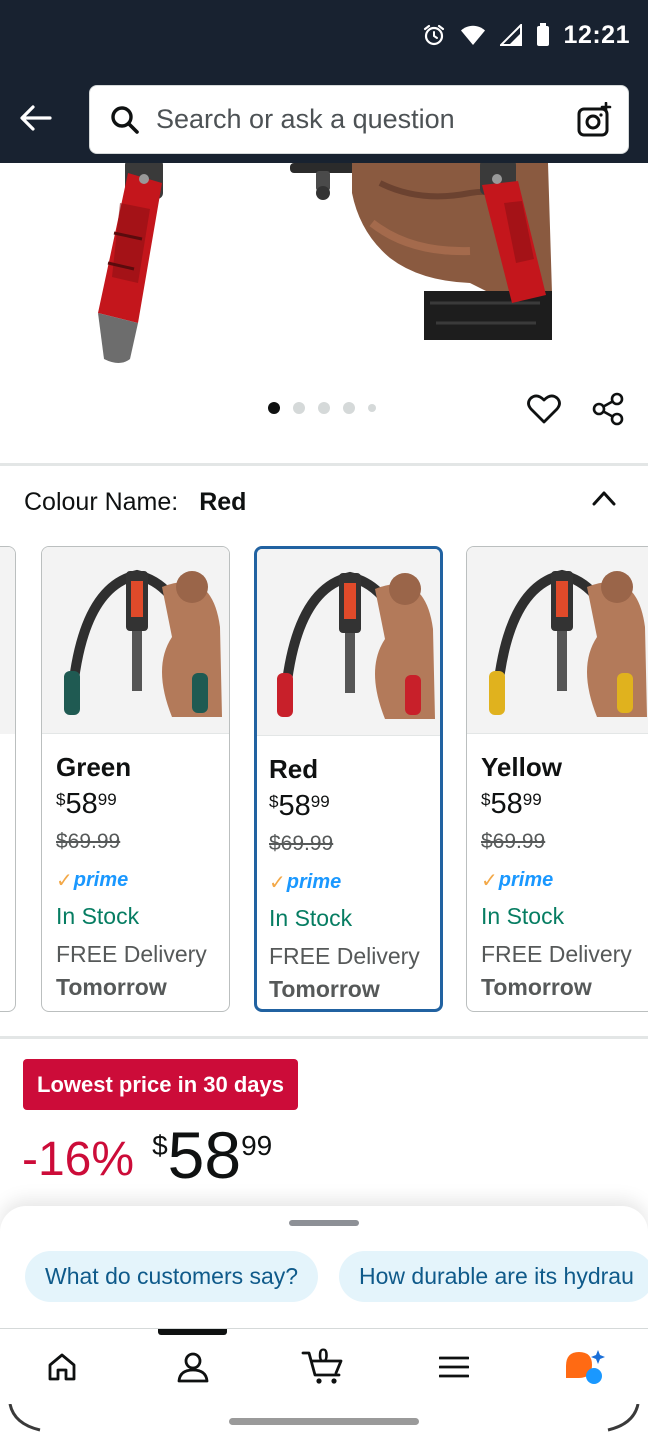 This screenshot has height=1440, width=648. I want to click on search-bar, so click(359, 119).